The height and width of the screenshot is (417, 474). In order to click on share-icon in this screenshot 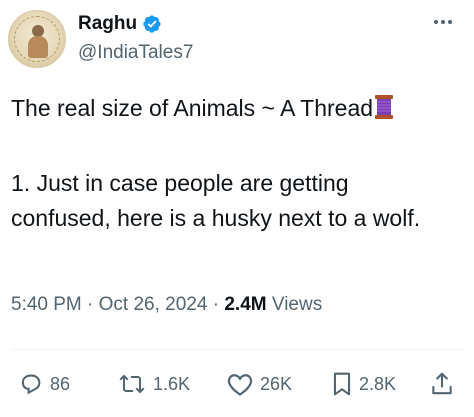, I will do `click(442, 384)`.